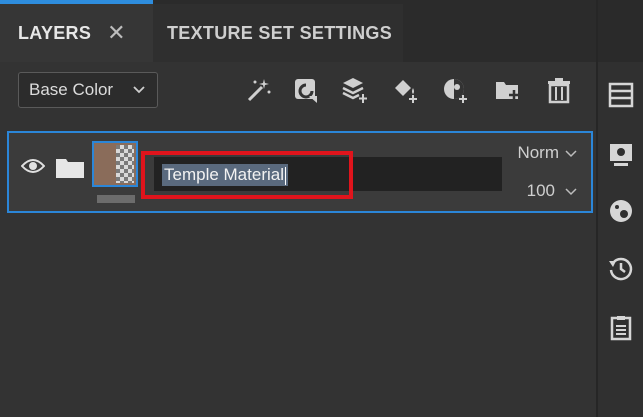 This screenshot has width=643, height=417. Describe the element at coordinates (621, 155) in the screenshot. I see `display-settings-icon` at that location.